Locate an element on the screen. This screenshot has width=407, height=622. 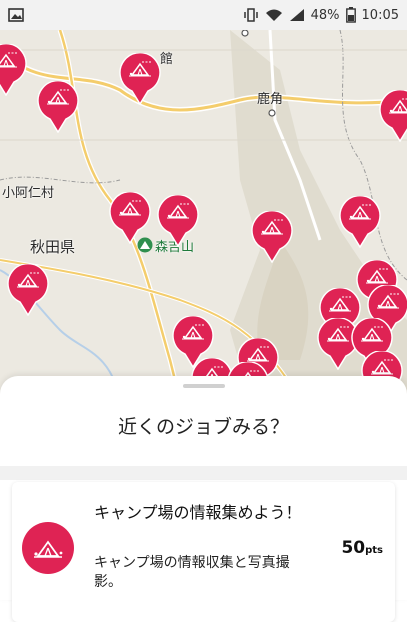
points-unit: pts is located at coordinates (374, 550).